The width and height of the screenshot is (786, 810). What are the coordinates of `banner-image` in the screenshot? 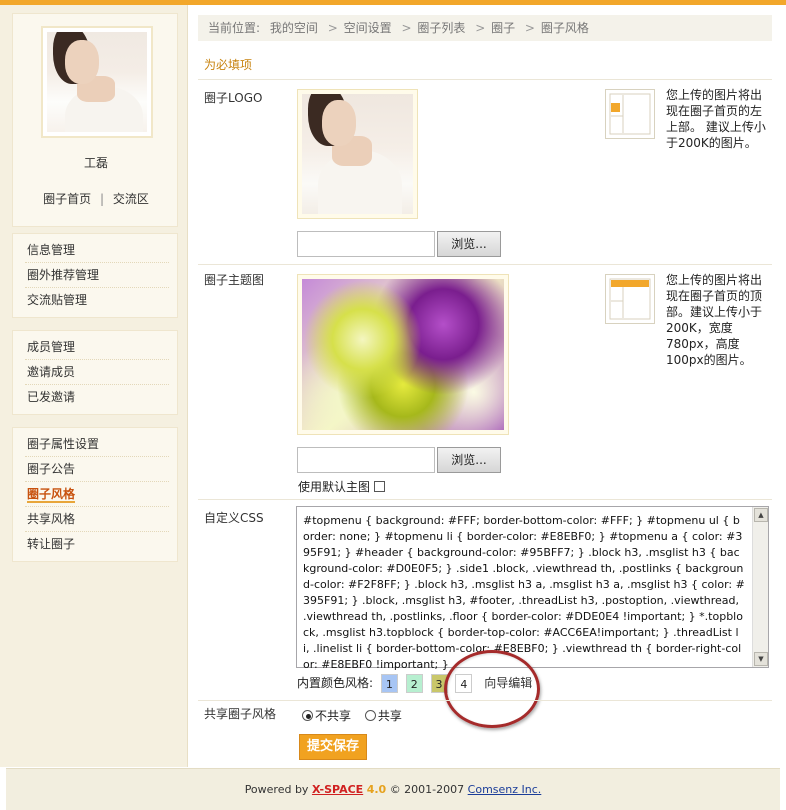 It's located at (403, 354).